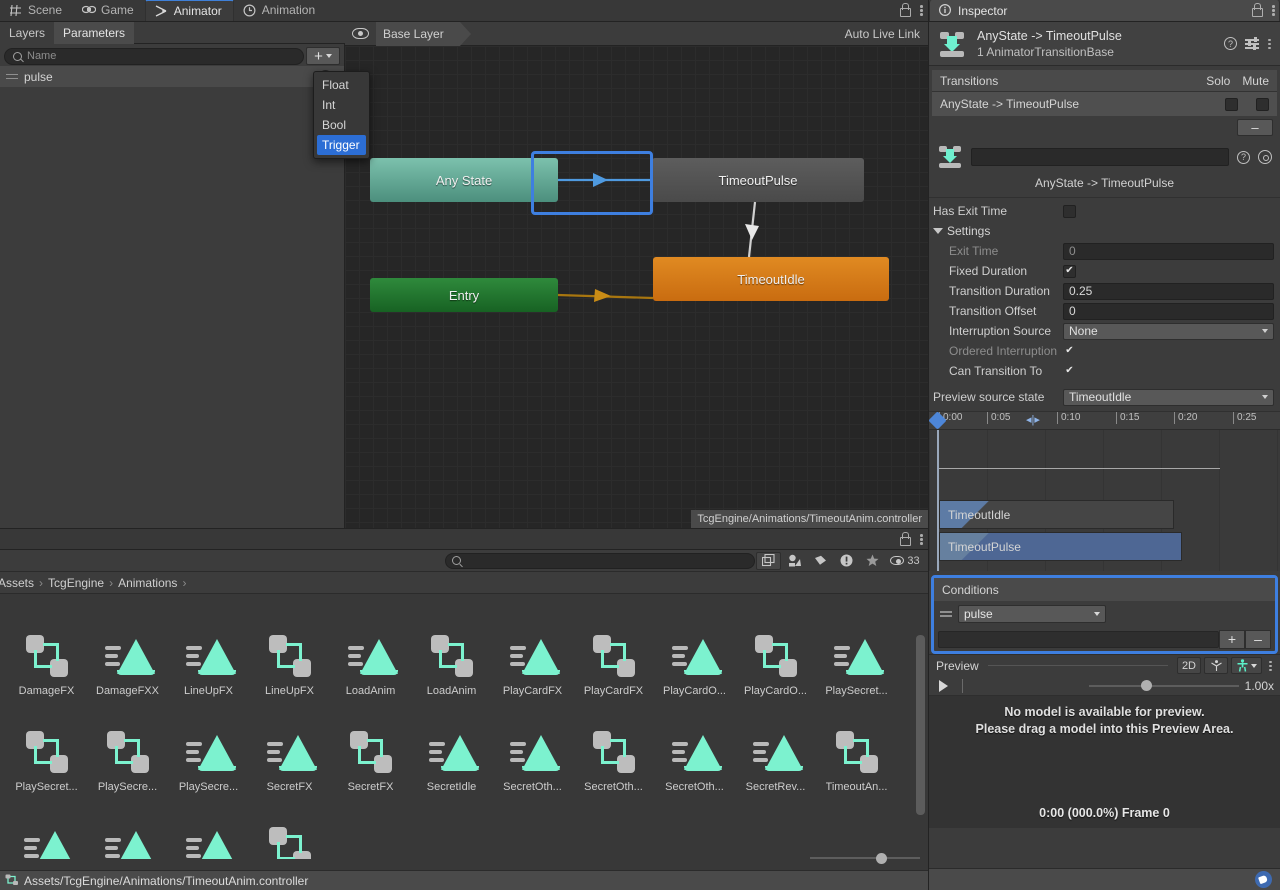 This screenshot has width=1280, height=890. What do you see at coordinates (1188, 665) in the screenshot?
I see `preview-2d-toggle: 2D` at bounding box center [1188, 665].